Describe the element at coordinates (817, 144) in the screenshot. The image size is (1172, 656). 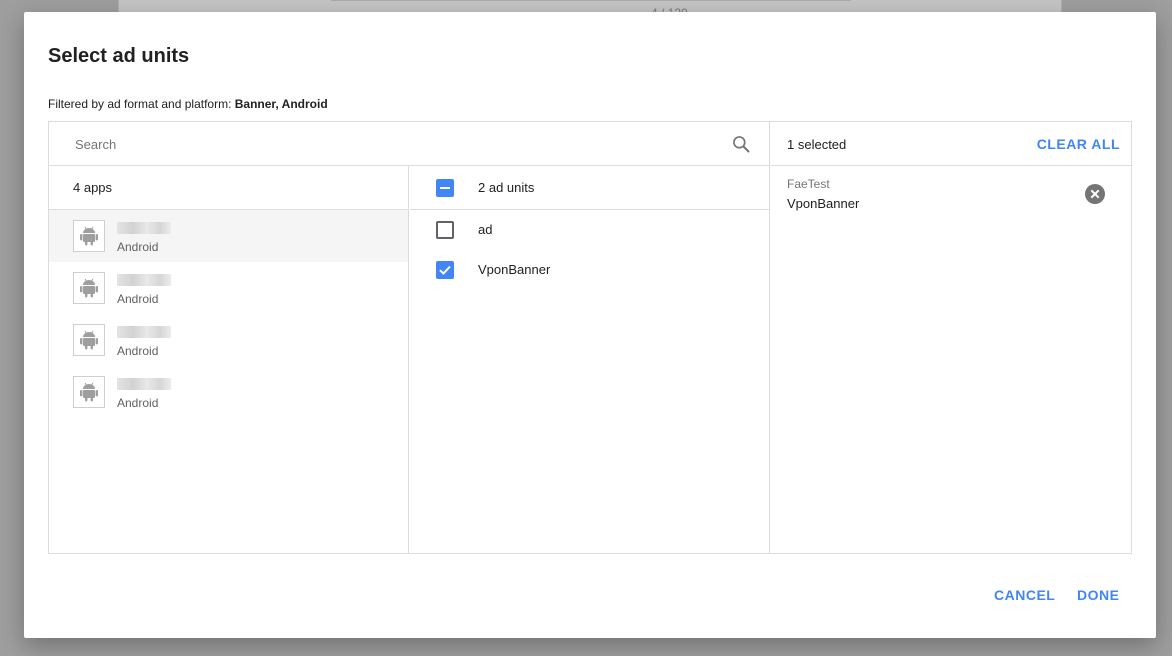
I see `selected-count: 1 selected` at that location.